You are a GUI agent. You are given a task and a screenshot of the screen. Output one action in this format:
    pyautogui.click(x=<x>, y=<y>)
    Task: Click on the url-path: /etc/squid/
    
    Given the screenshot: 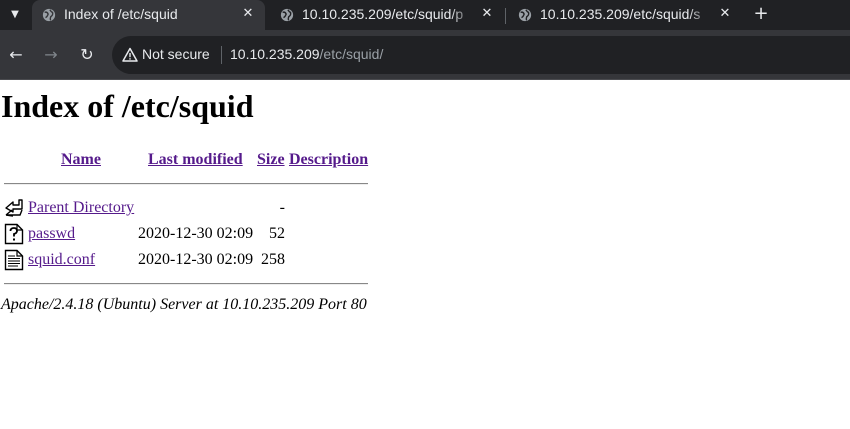 What is the action you would take?
    pyautogui.click(x=351, y=54)
    